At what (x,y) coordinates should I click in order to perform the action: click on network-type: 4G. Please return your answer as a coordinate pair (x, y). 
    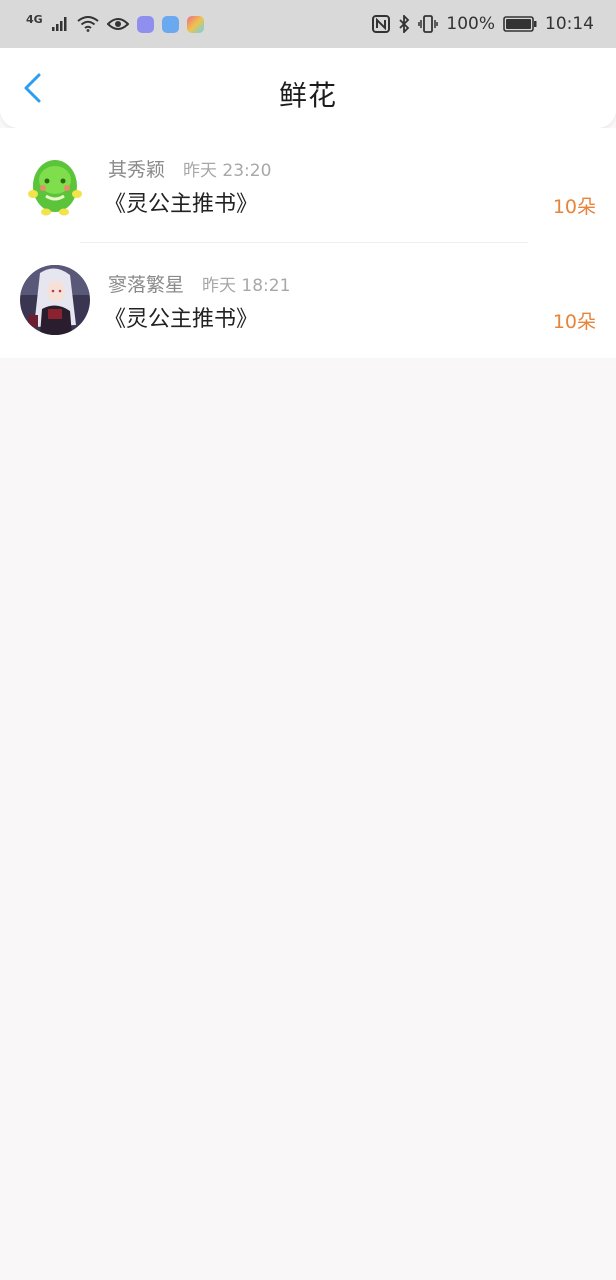
    Looking at the image, I should click on (34, 19).